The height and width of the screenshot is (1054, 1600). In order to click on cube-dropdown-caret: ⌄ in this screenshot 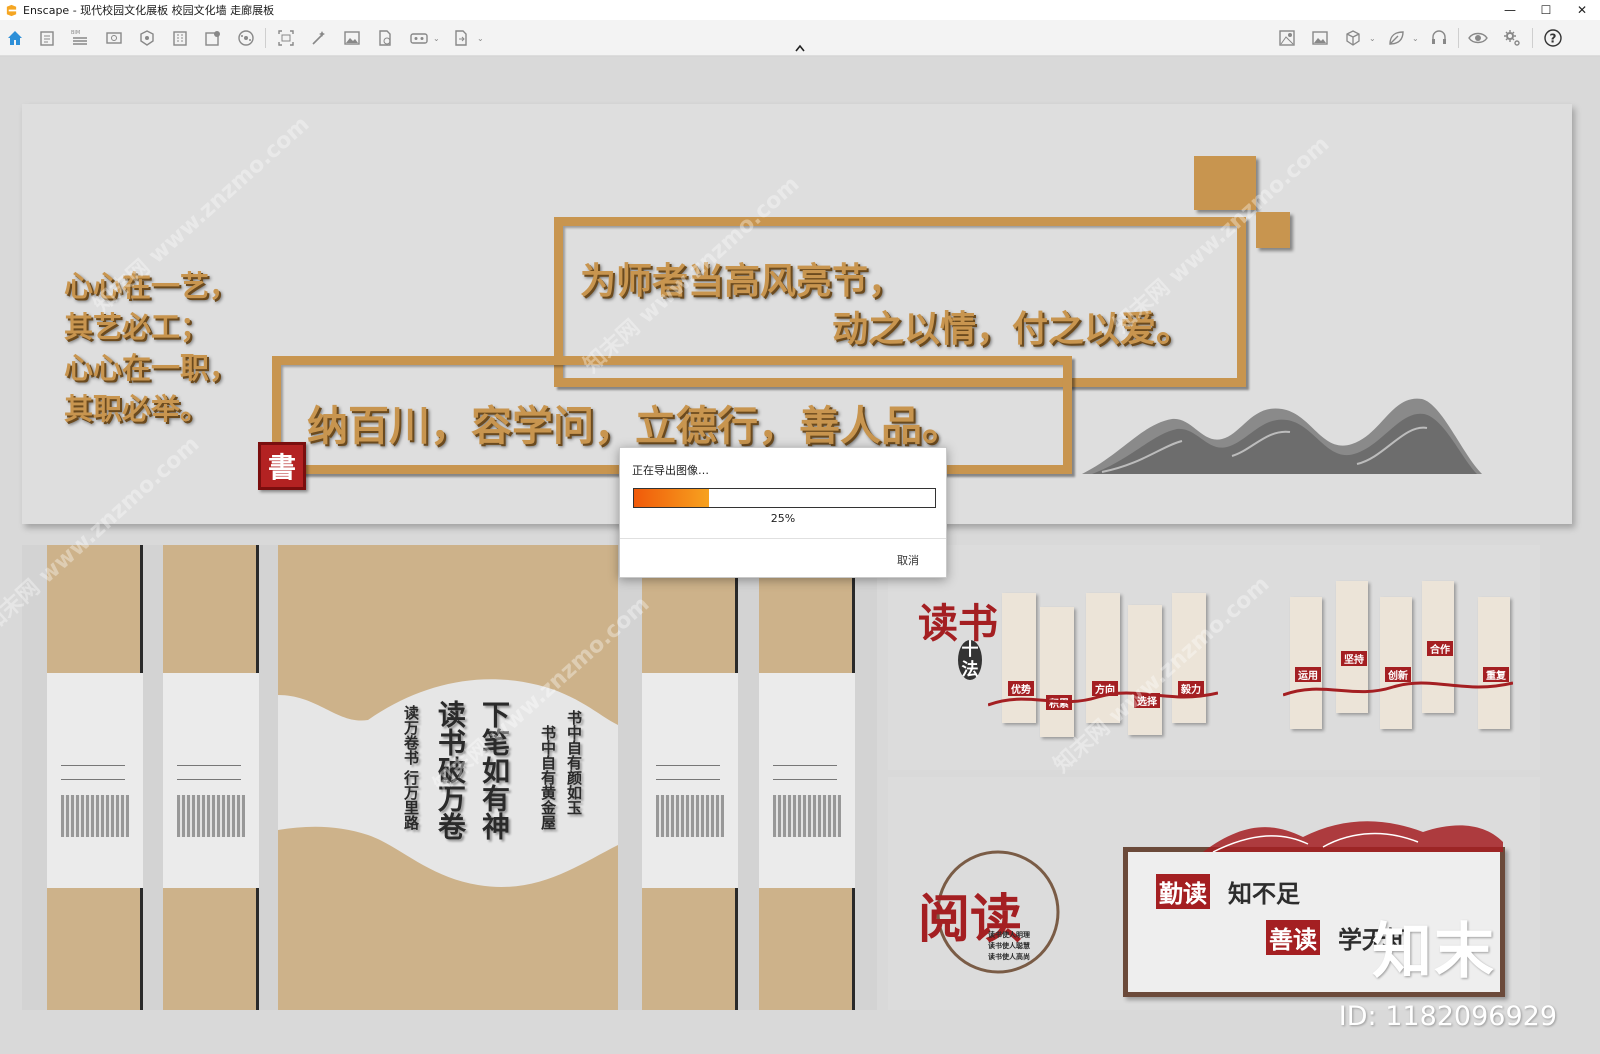, I will do `click(1372, 38)`.